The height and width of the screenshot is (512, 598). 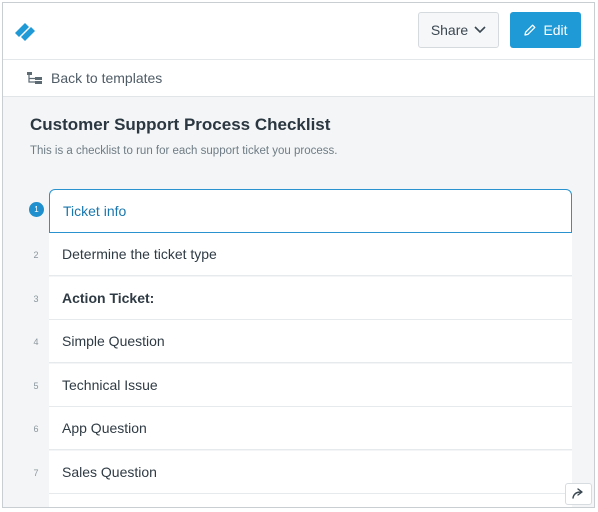 What do you see at coordinates (530, 30) in the screenshot?
I see `pencil-icon` at bounding box center [530, 30].